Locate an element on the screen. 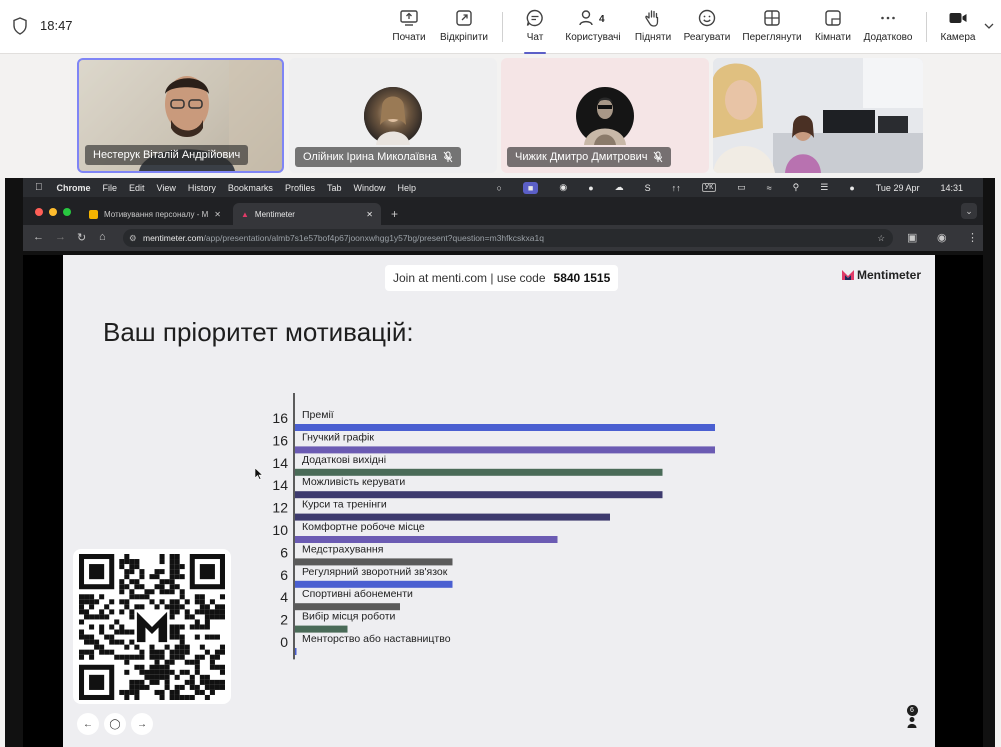 Image resolution: width=1001 pixels, height=747 pixels. wifi-icon: ≈ is located at coordinates (769, 188).